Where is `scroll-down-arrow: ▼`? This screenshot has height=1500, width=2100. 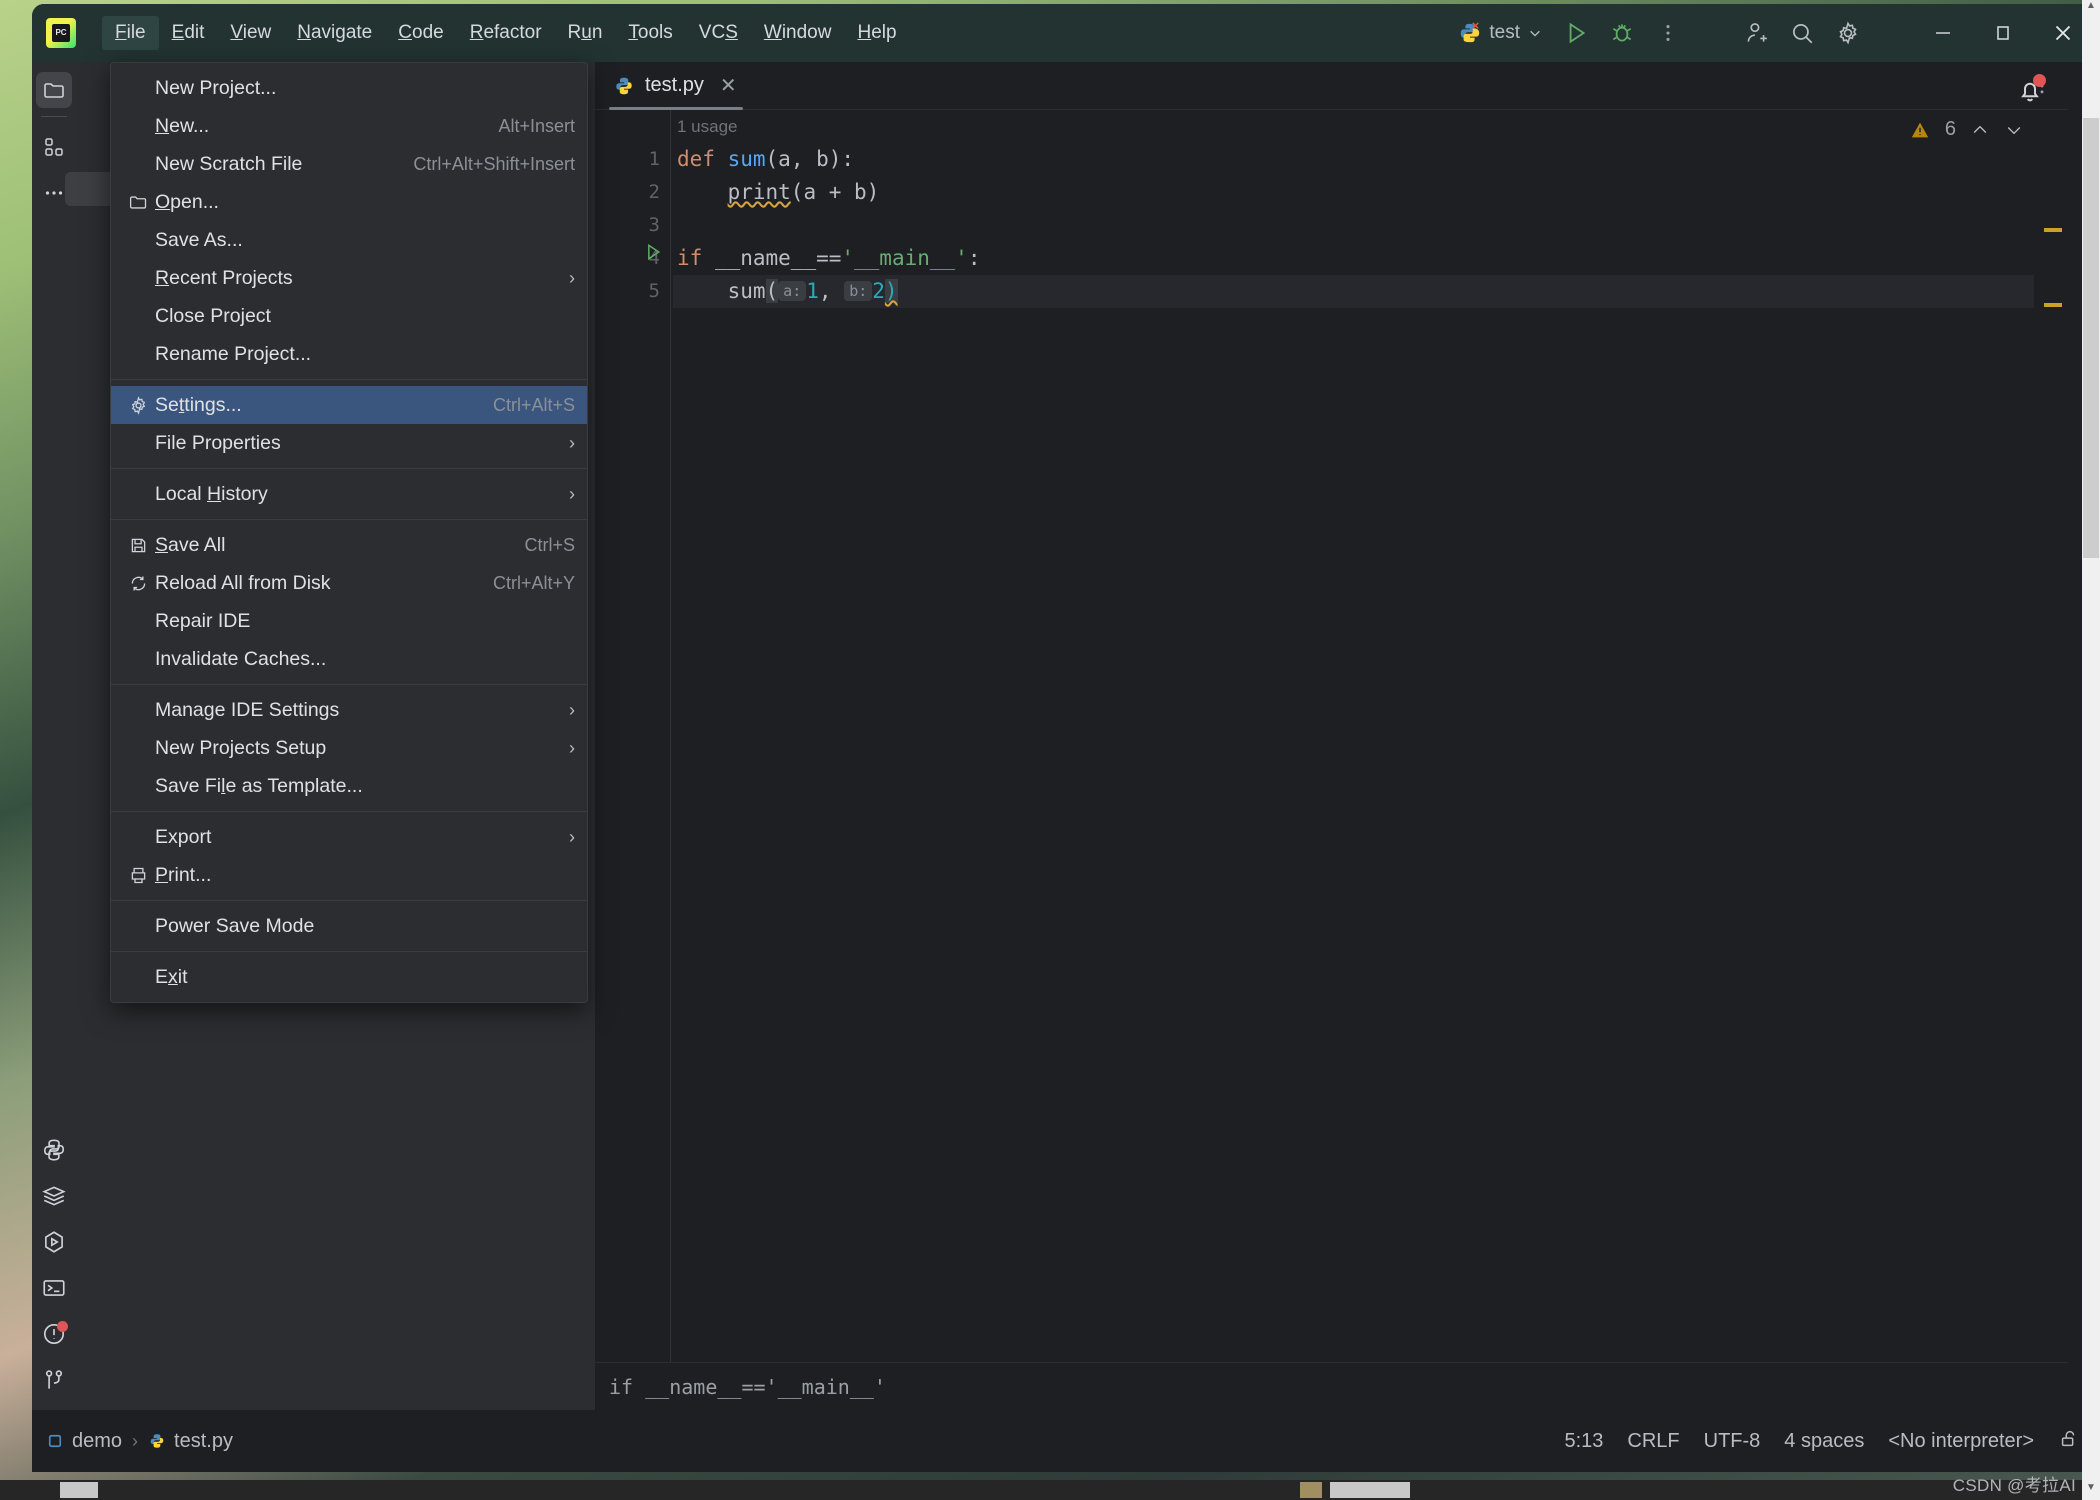
scroll-down-arrow: ▼ is located at coordinates (2091, 1491).